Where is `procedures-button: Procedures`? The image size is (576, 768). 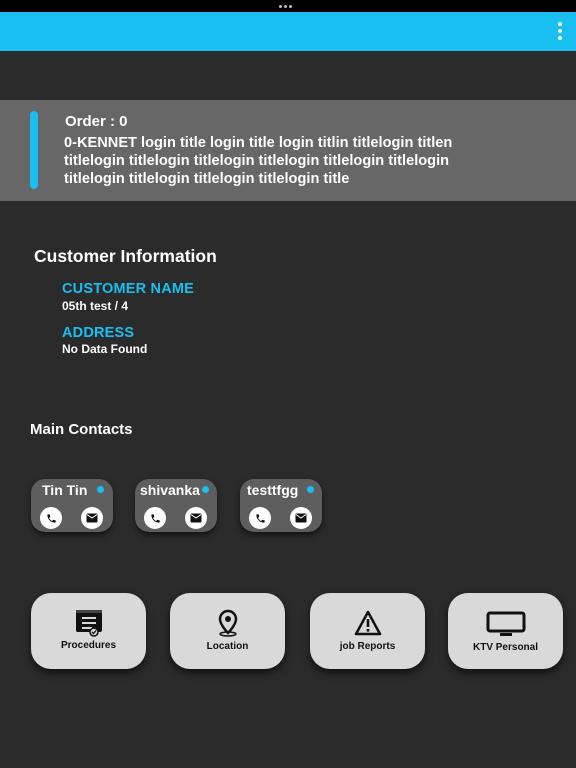 procedures-button: Procedures is located at coordinates (88, 631).